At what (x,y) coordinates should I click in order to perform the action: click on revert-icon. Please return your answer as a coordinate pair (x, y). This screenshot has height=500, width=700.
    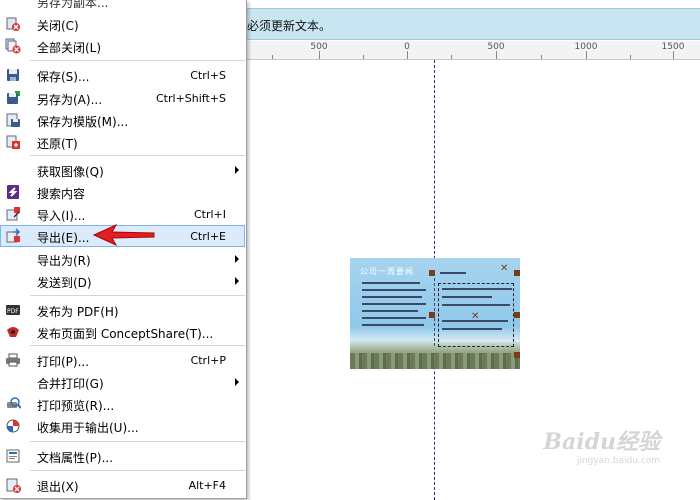
    Looking at the image, I should click on (13, 142).